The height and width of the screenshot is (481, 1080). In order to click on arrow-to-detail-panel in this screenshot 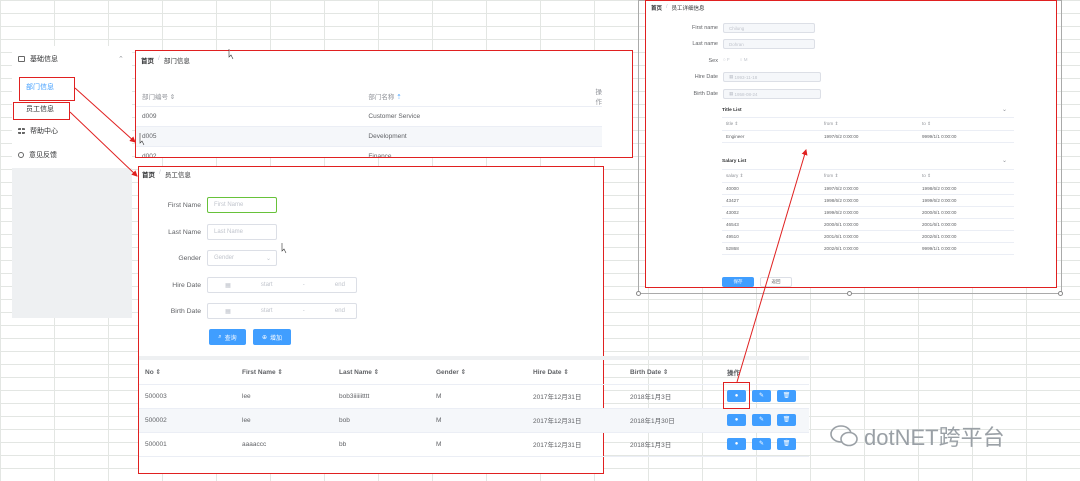, I will do `click(772, 266)`.